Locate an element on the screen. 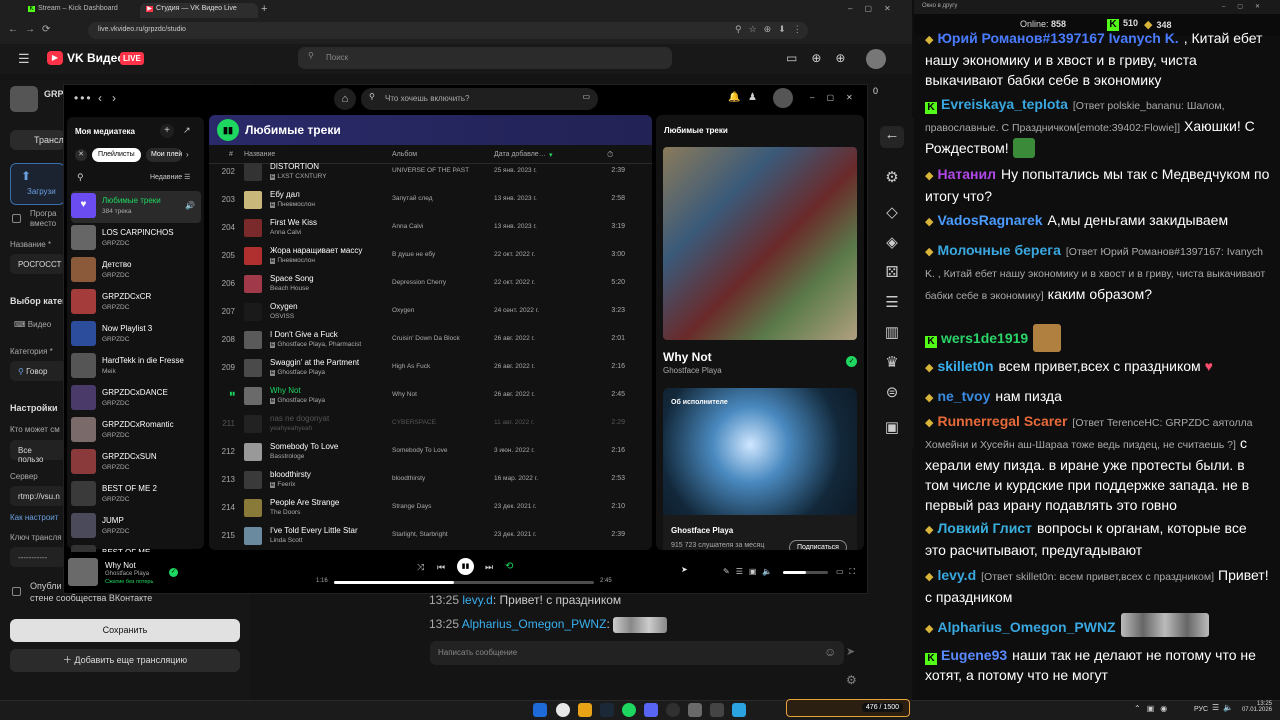  track-title: Ебу дал is located at coordinates (327, 194).